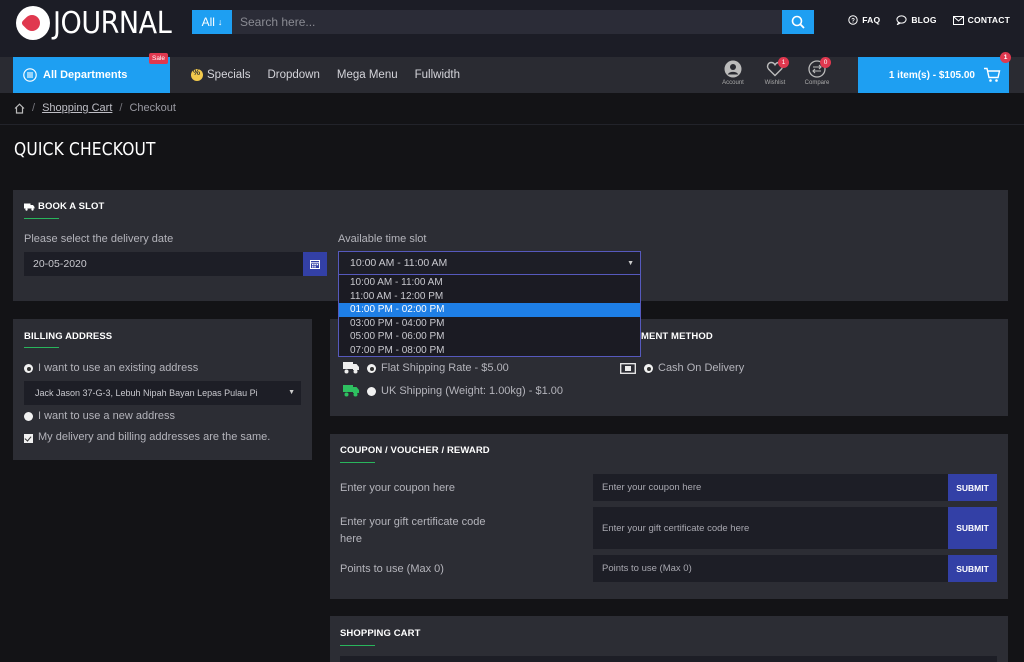  Describe the element at coordinates (380, 633) in the screenshot. I see `shopping-cart-title: SHOPPING CART` at that location.